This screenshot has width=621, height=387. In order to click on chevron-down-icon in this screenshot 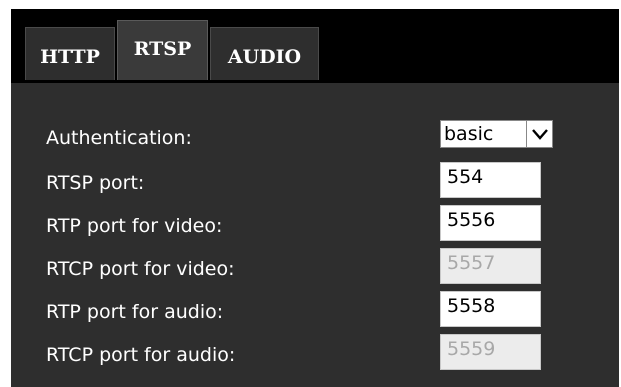, I will do `click(539, 134)`.